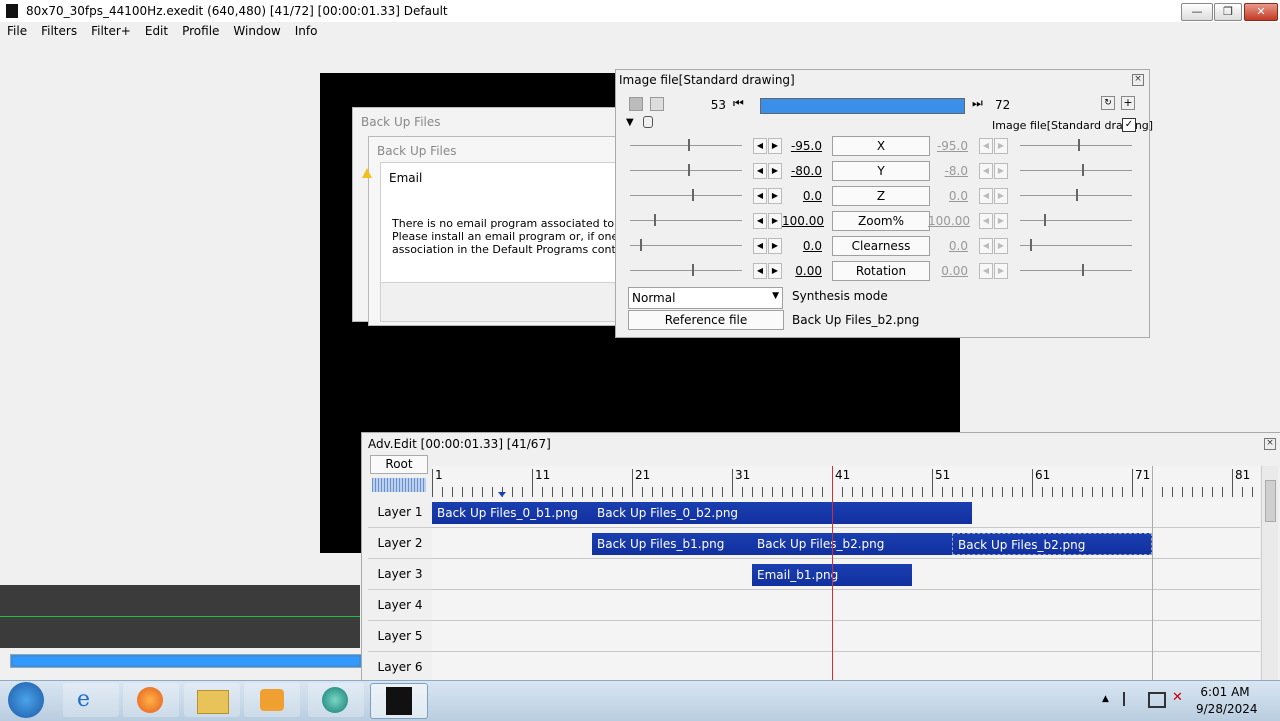 The width and height of the screenshot is (1280, 721). What do you see at coordinates (803, 221) in the screenshot?
I see `param-value-left: 100.00` at bounding box center [803, 221].